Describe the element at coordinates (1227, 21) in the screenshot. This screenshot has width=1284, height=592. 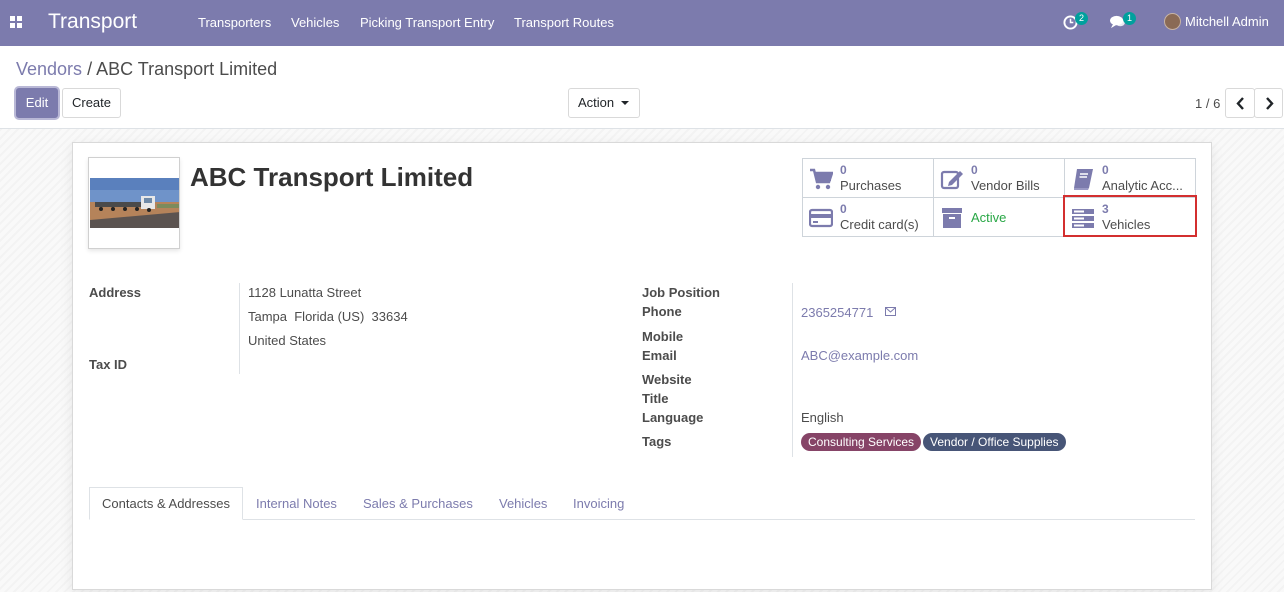
I see `user-menu: Mitchell Admin` at that location.